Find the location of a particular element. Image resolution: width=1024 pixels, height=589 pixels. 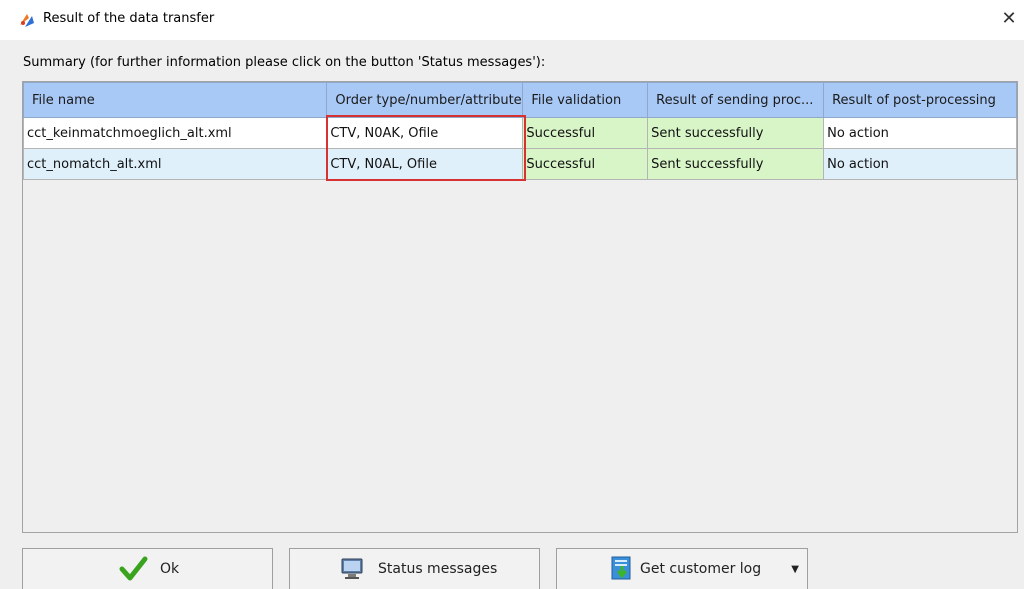

checkmark-icon is located at coordinates (133, 568).